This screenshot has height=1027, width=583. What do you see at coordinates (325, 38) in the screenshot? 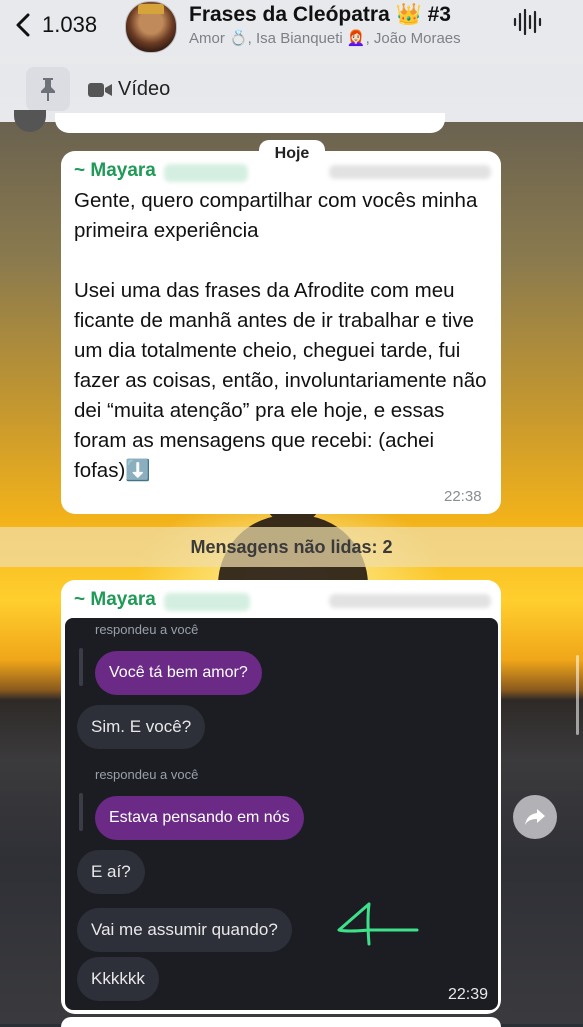
I see `chat-members: Amor 💍, Isa Bianqueti 👩🏻‍🦰, João Moraes` at bounding box center [325, 38].